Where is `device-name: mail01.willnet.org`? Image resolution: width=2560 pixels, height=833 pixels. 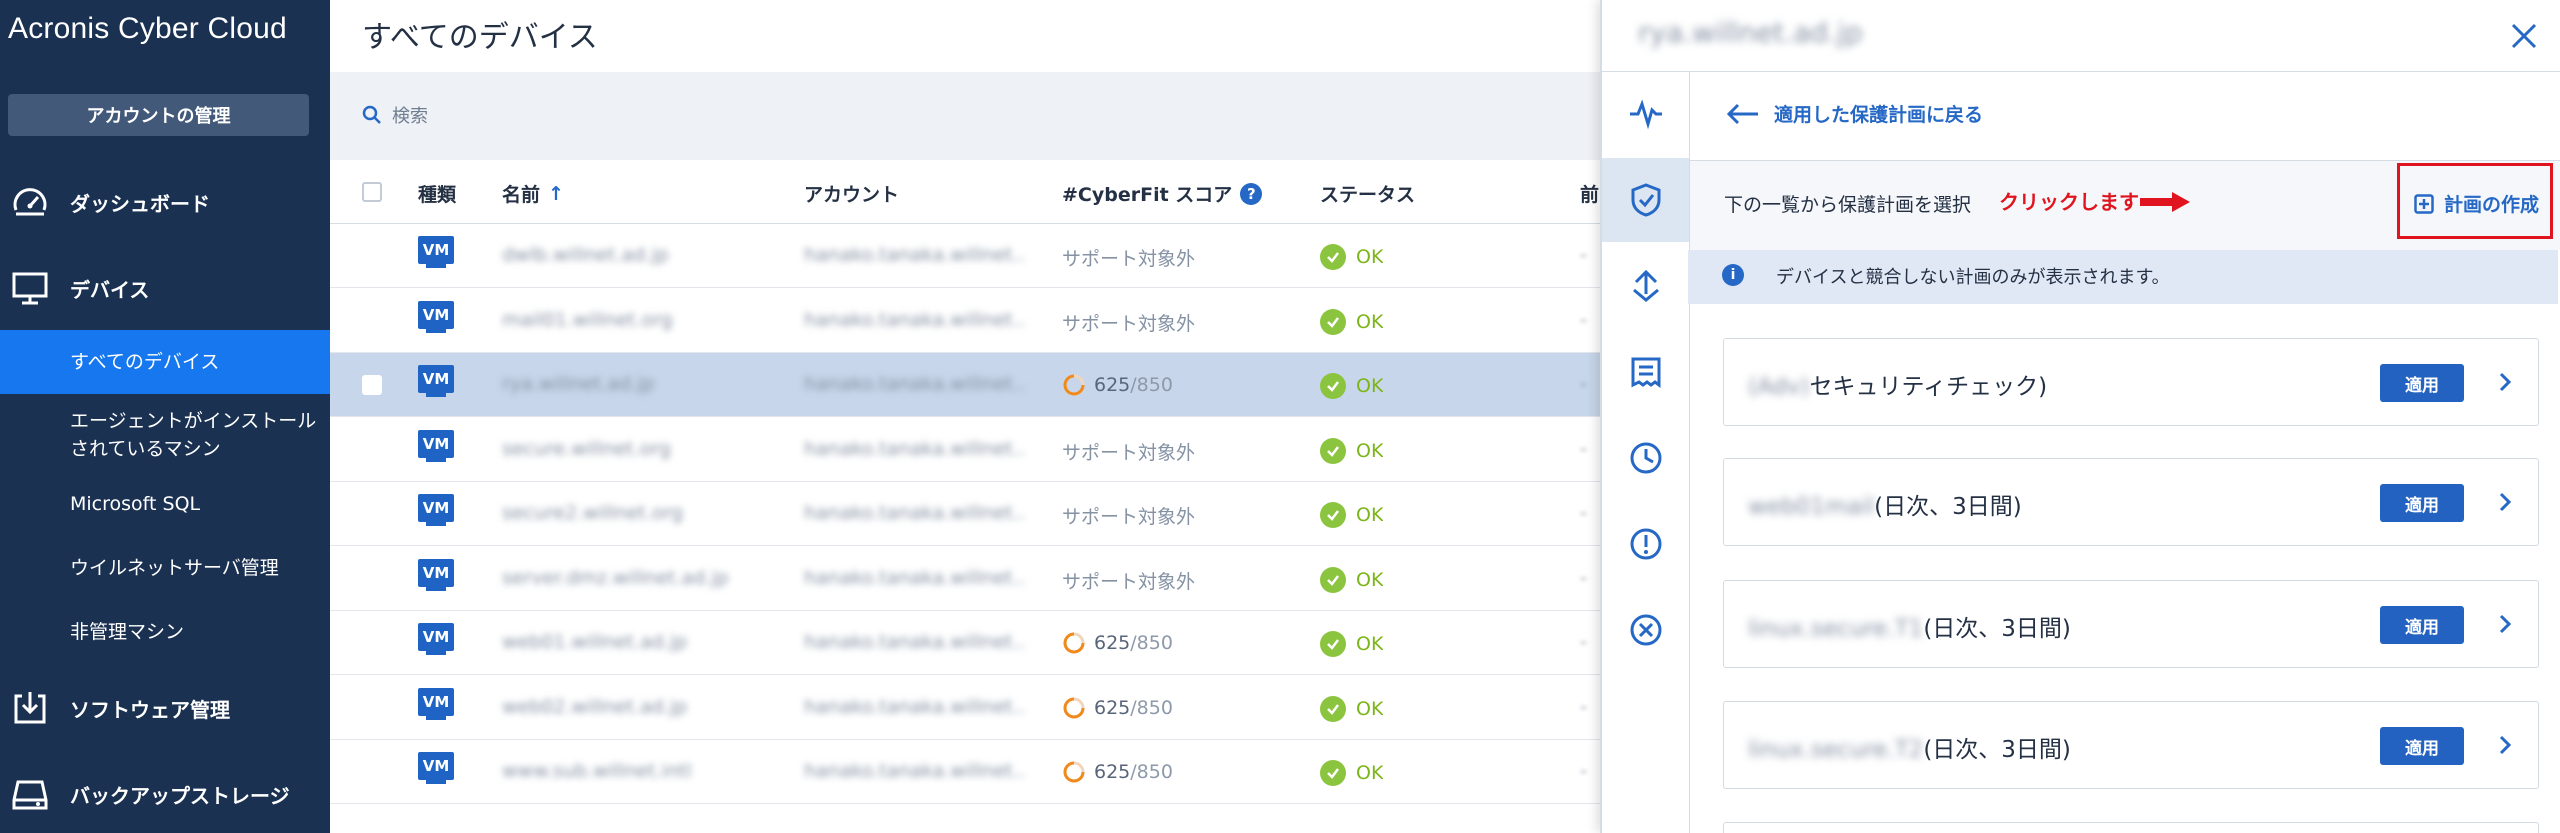 device-name: mail01.willnet.org is located at coordinates (587, 320).